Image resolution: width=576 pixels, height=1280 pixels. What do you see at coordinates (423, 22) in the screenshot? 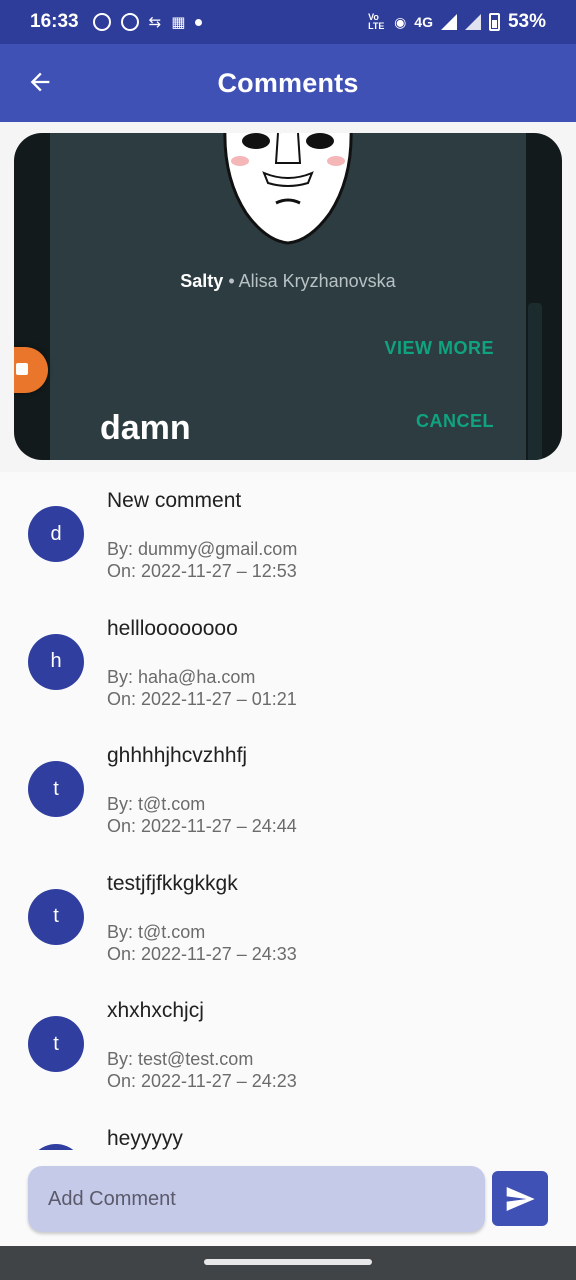
I see `network-type: 4G` at bounding box center [423, 22].